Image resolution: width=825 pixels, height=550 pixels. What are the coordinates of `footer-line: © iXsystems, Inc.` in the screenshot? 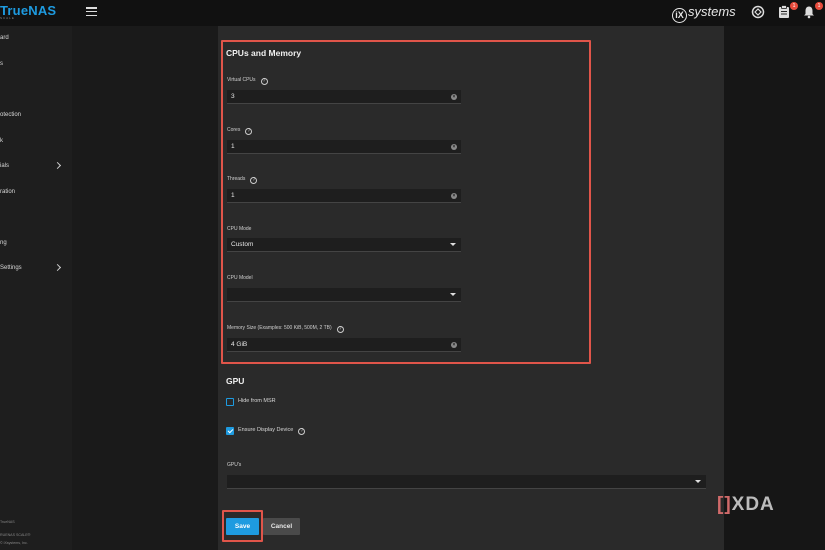 It's located at (14, 543).